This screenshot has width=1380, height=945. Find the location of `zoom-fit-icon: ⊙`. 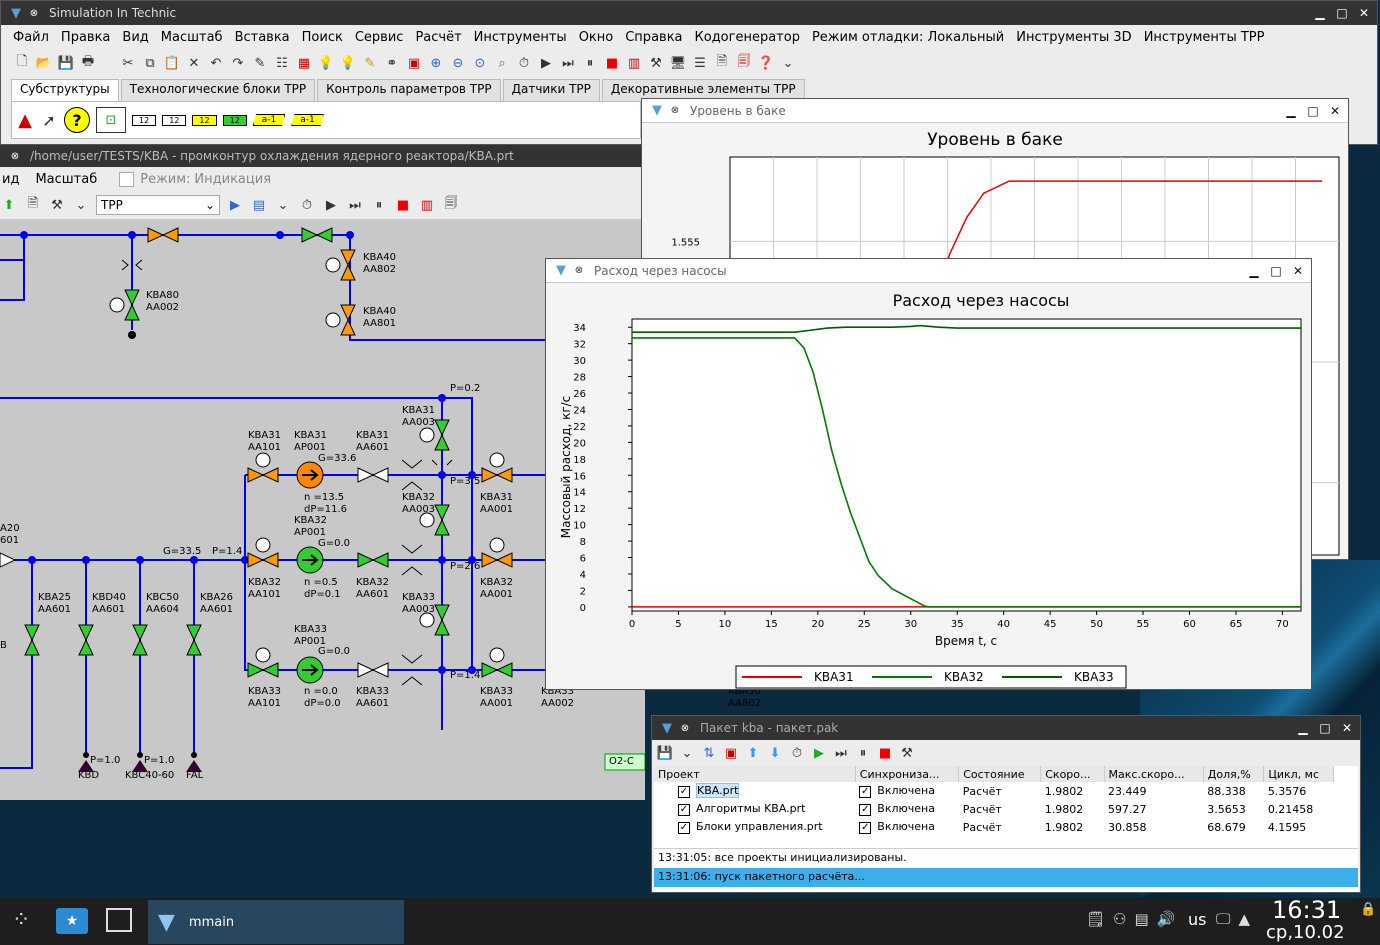

zoom-fit-icon: ⊙ is located at coordinates (480, 63).